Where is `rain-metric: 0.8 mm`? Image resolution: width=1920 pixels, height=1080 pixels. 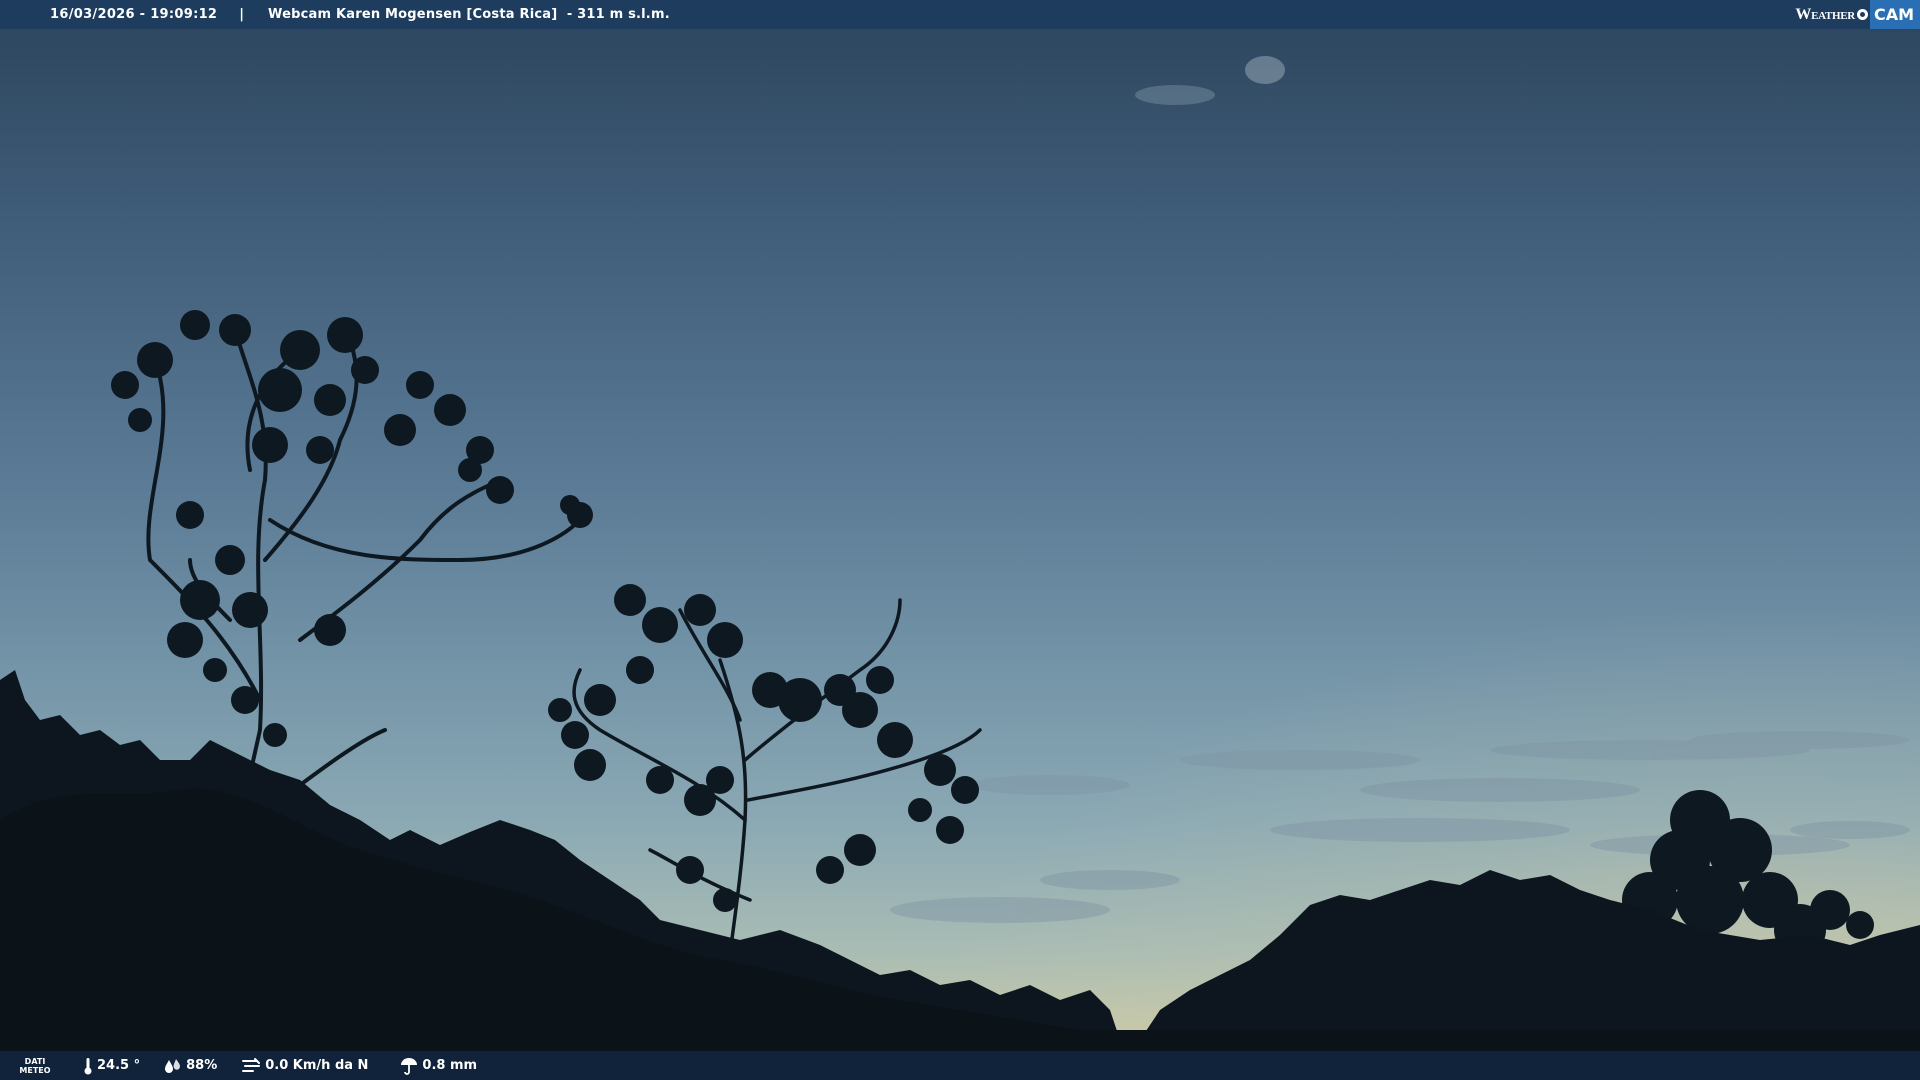 rain-metric: 0.8 mm is located at coordinates (438, 1066).